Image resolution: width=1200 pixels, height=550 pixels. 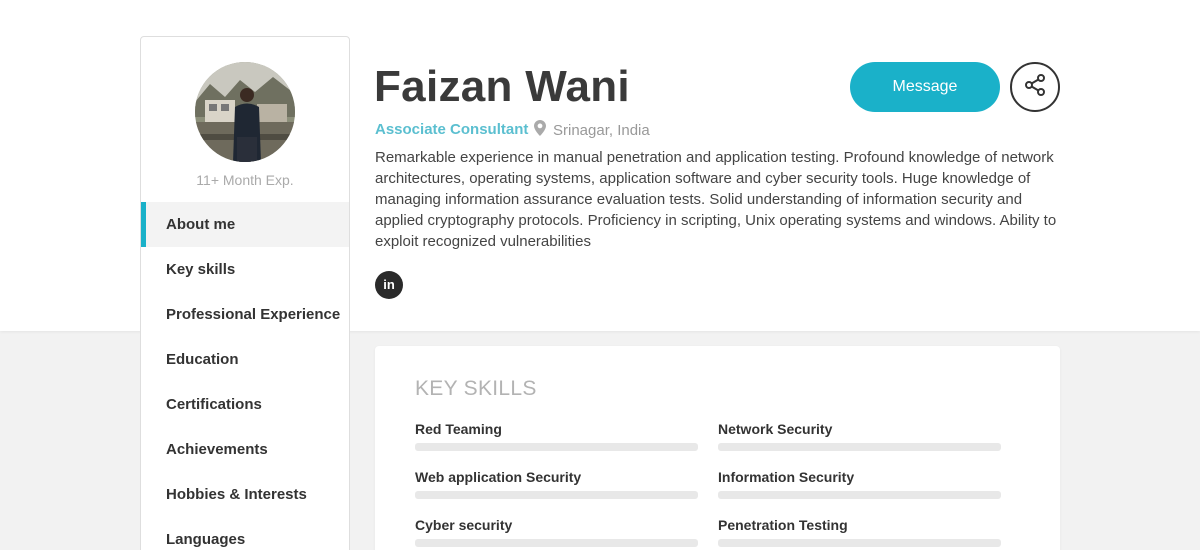 What do you see at coordinates (245, 404) in the screenshot?
I see `sidebar-item-certifications: Certifications` at bounding box center [245, 404].